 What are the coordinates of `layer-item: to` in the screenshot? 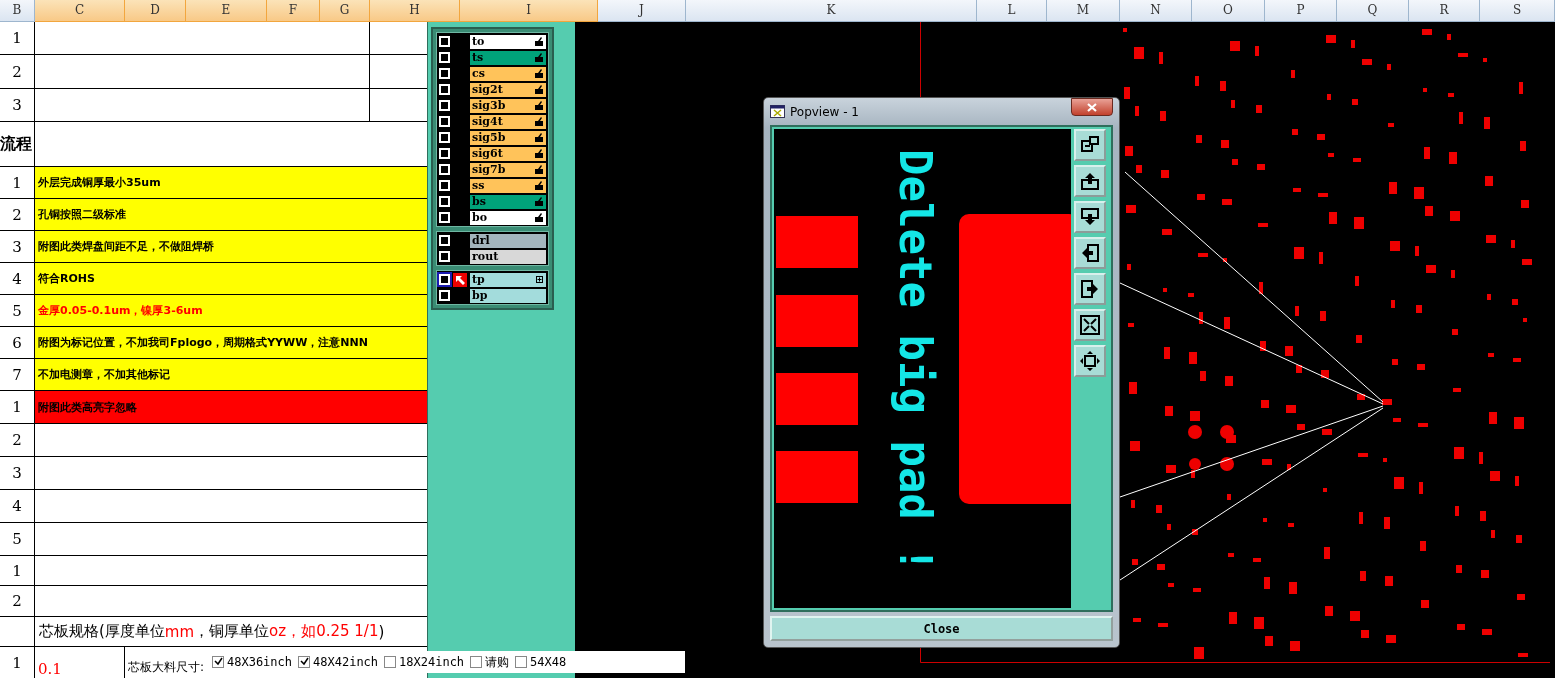 It's located at (508, 41).